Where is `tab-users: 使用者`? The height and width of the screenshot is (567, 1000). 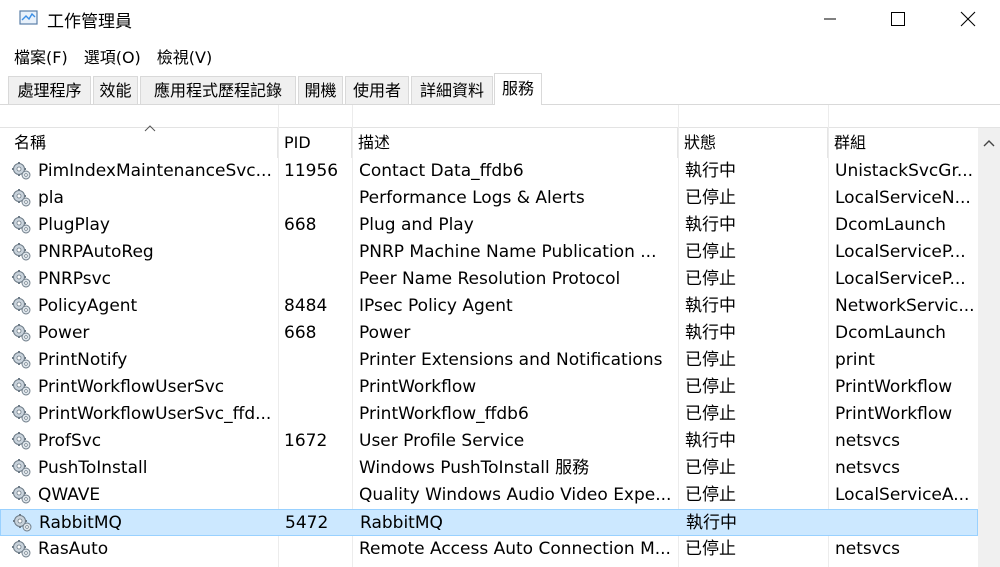 tab-users: 使用者 is located at coordinates (377, 90).